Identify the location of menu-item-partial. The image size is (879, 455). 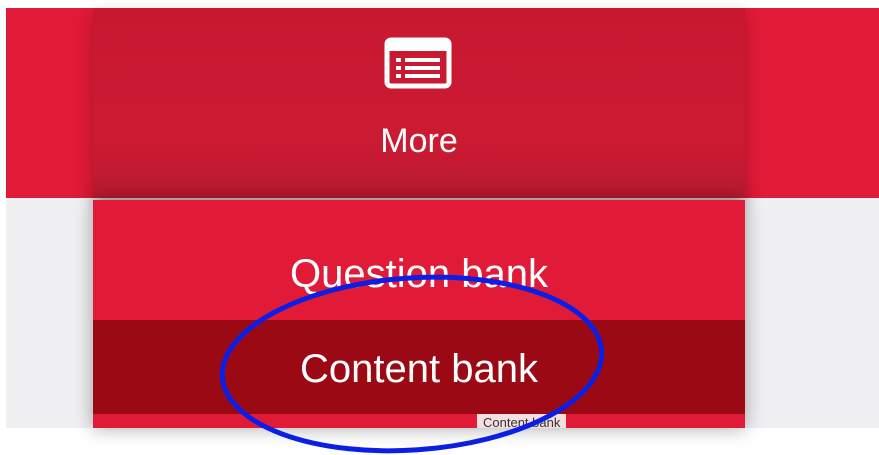
(419, 421).